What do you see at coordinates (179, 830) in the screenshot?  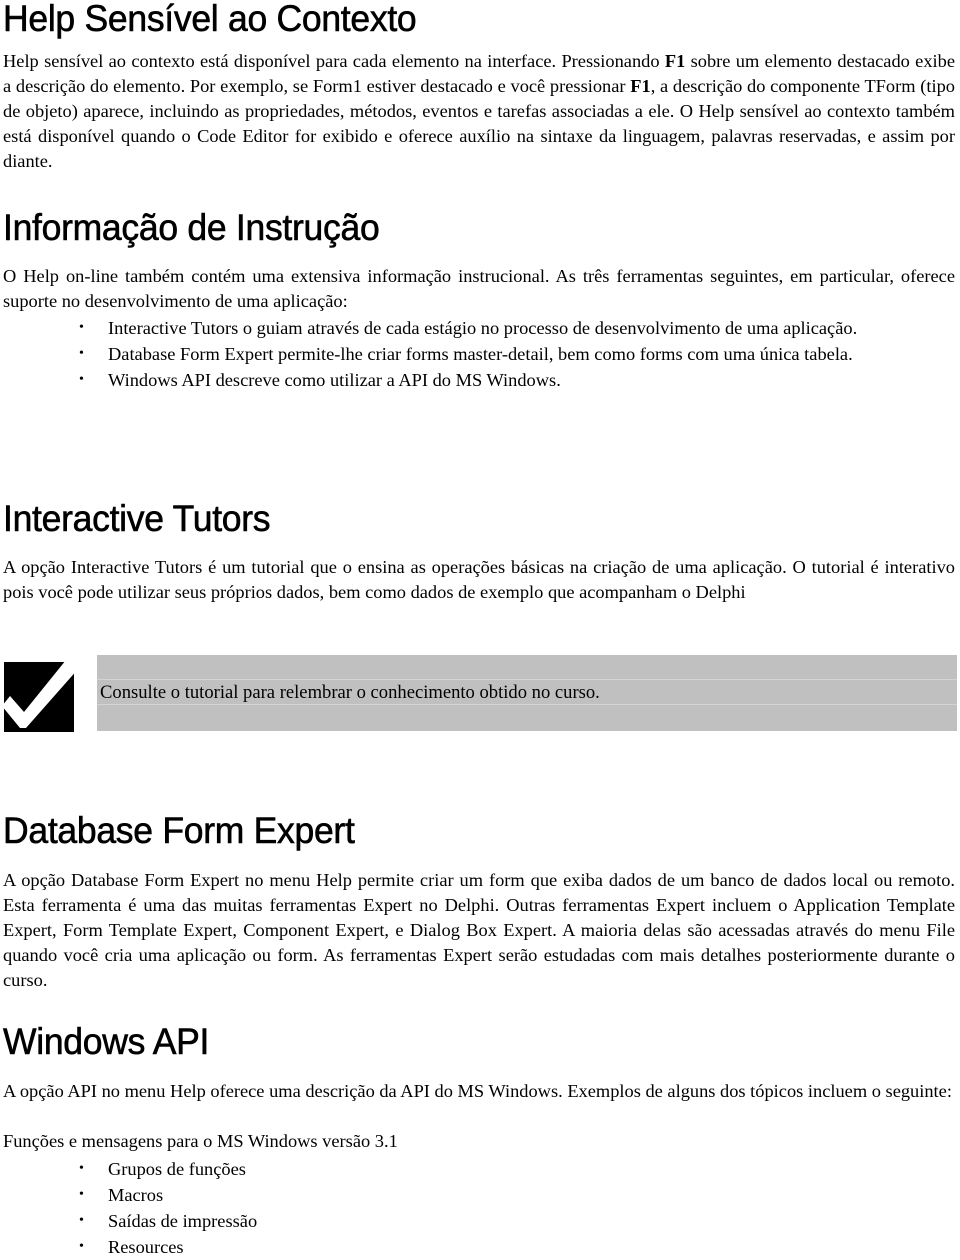 I see `heading-database-form-expert: Database Form Expert` at bounding box center [179, 830].